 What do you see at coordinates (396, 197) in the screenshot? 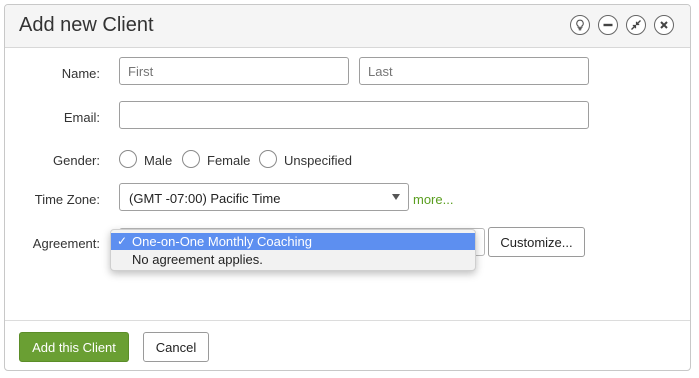
I see `chevron-down-icon` at bounding box center [396, 197].